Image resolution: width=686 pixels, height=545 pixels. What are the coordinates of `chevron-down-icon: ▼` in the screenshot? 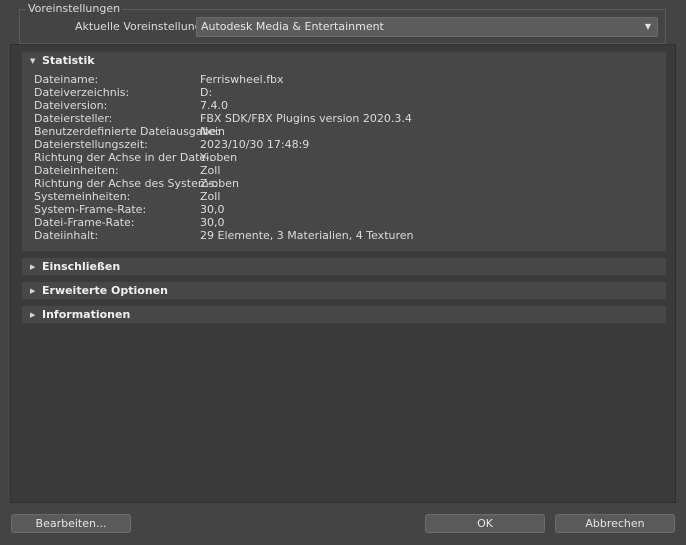 It's located at (647, 26).